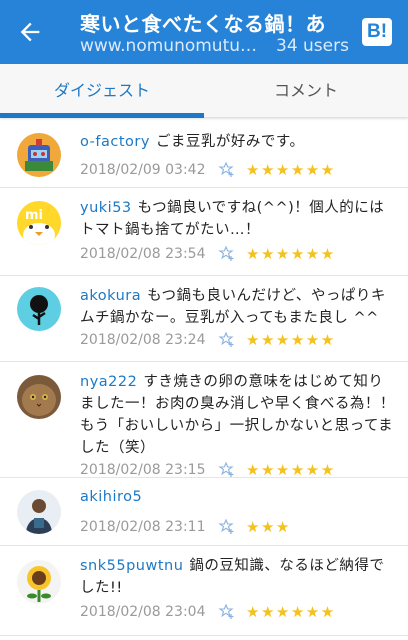  What do you see at coordinates (268, 527) in the screenshot?
I see `star-rating: ★★★` at bounding box center [268, 527].